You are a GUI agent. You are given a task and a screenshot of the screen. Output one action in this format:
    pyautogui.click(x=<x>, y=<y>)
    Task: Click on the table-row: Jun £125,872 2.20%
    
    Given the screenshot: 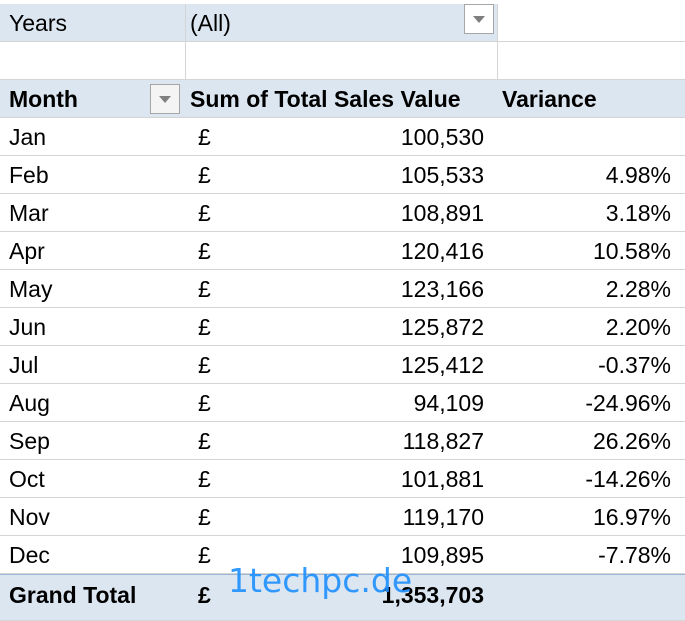 What is the action you would take?
    pyautogui.click(x=342, y=327)
    